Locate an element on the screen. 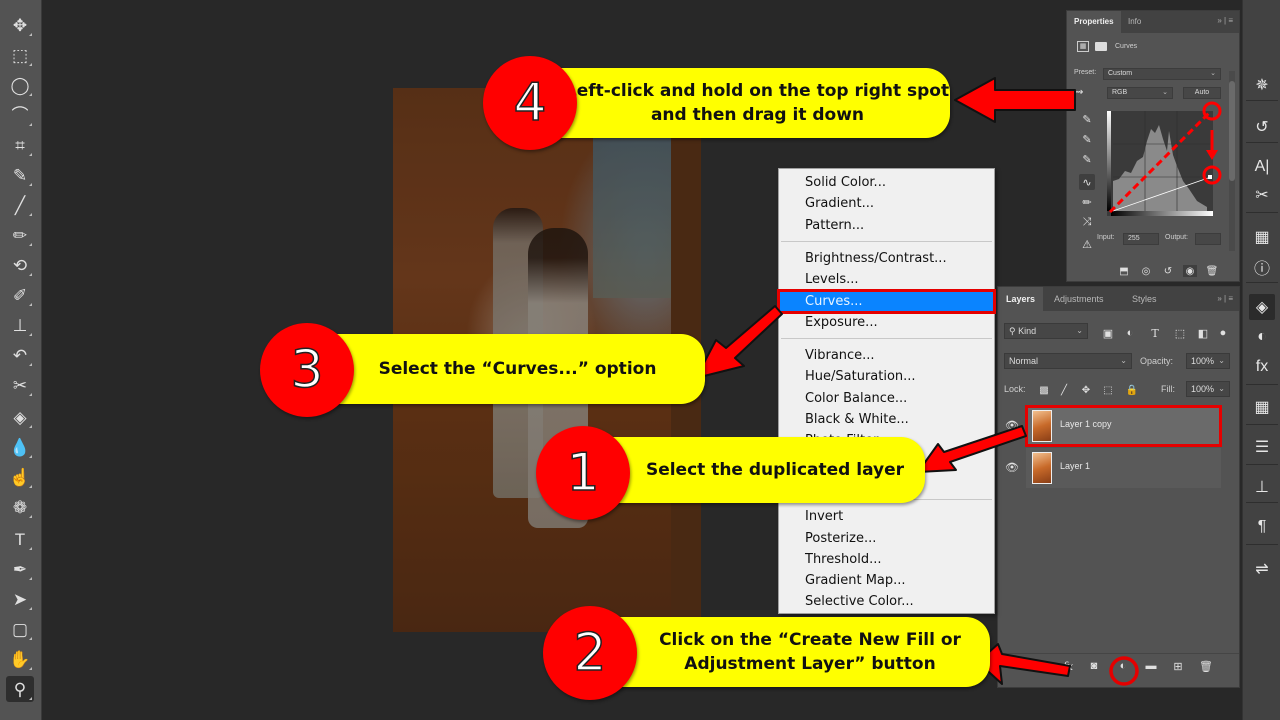 The width and height of the screenshot is (1280, 720). clip-to-layer-icon: ⬒ is located at coordinates (1124, 271).